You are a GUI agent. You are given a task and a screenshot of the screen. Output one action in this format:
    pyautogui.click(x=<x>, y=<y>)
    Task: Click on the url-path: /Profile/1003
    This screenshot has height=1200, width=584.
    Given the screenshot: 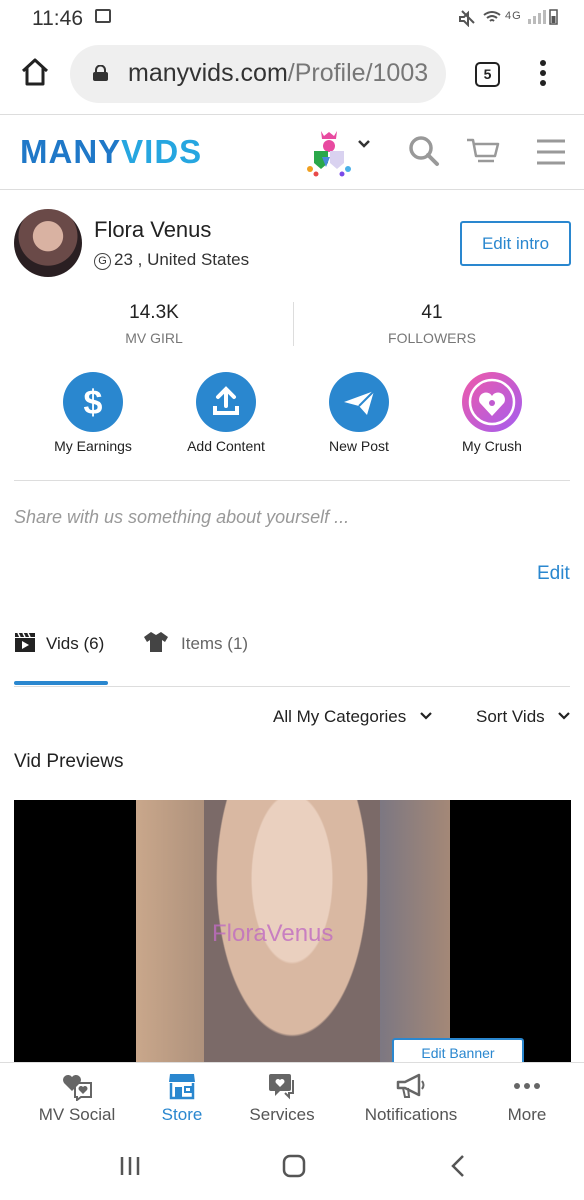 What is the action you would take?
    pyautogui.click(x=358, y=73)
    